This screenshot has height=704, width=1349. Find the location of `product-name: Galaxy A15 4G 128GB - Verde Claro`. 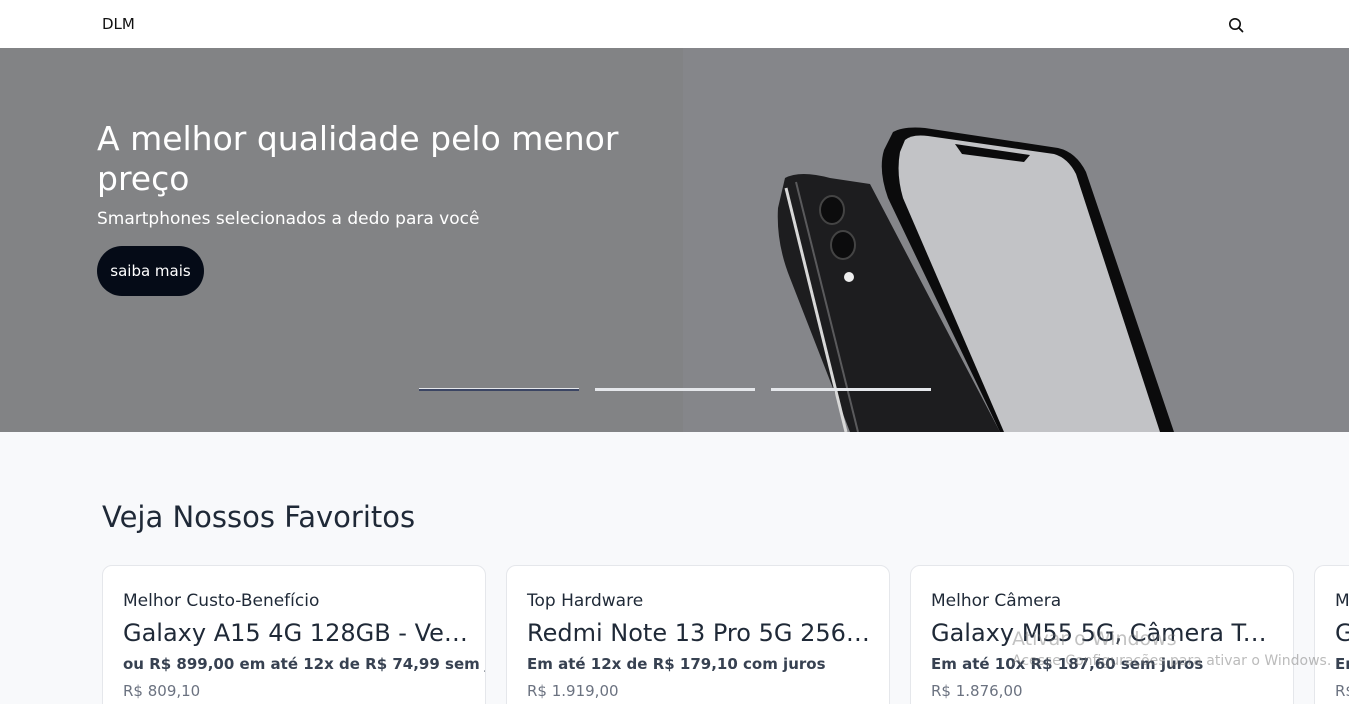

product-name: Galaxy A15 4G 128GB - Verde Claro is located at coordinates (295, 633).